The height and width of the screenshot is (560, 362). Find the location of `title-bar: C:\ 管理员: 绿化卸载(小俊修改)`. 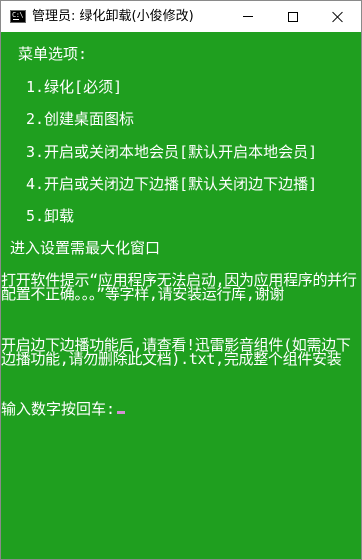

title-bar: C:\ 管理员: 绿化卸载(小俊修改) is located at coordinates (181, 16).